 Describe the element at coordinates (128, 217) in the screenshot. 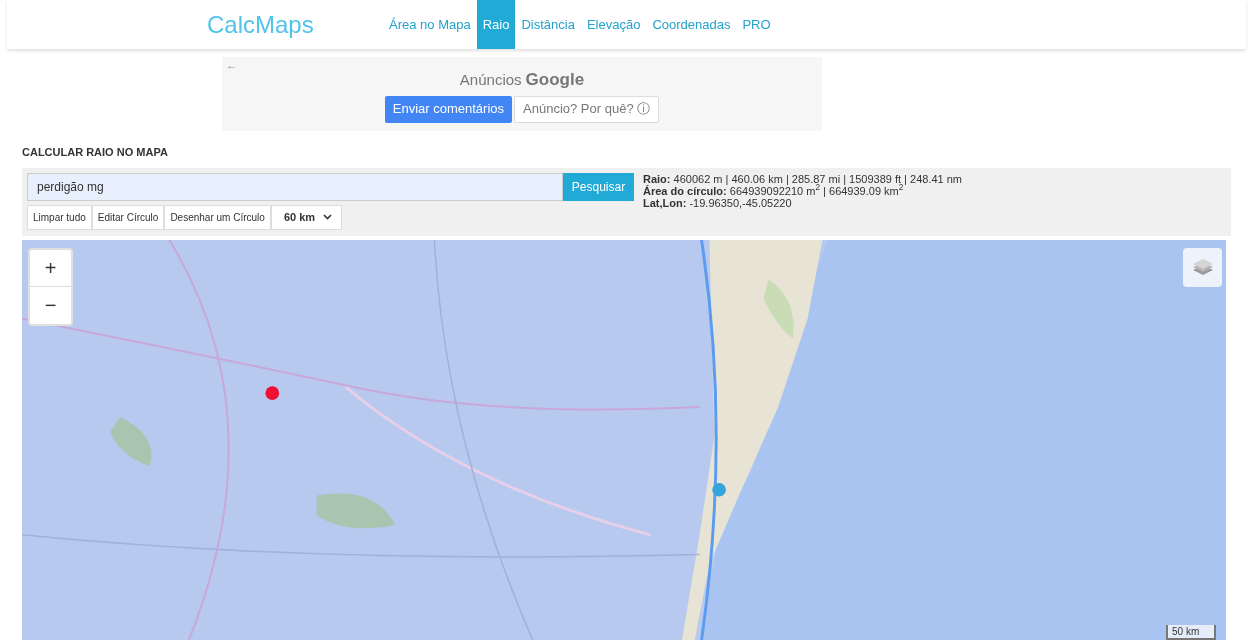

I see `tool-button: Editar Círculo` at that location.